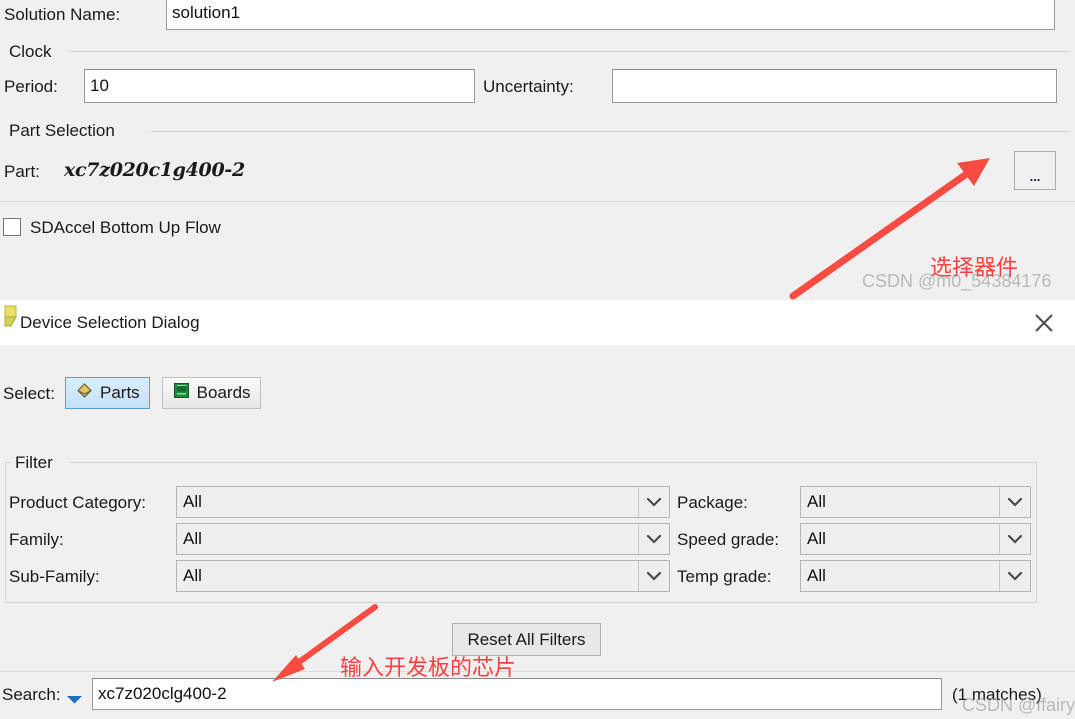 This screenshot has height=719, width=1075. I want to click on panel-divider, so click(537, 201).